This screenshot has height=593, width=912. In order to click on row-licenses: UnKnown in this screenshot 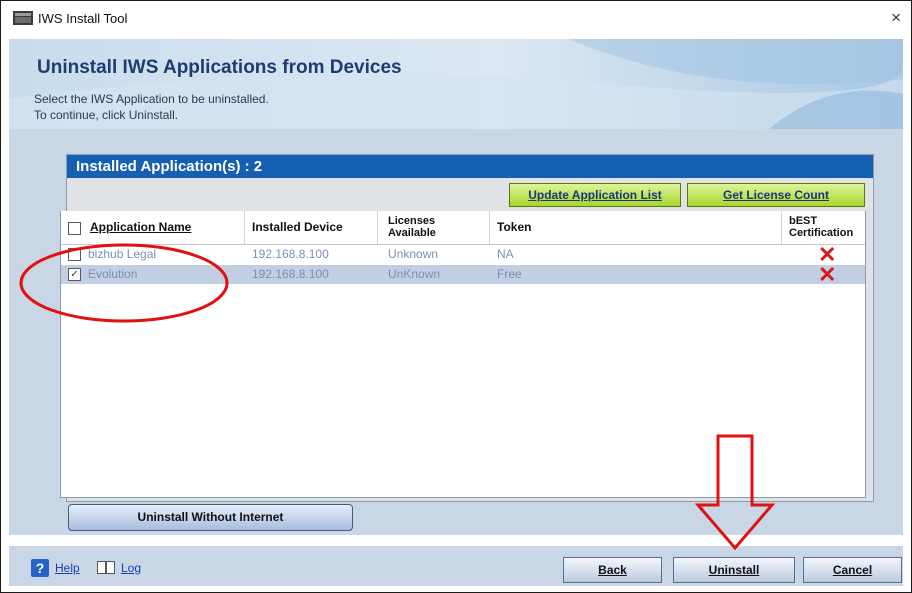, I will do `click(414, 274)`.